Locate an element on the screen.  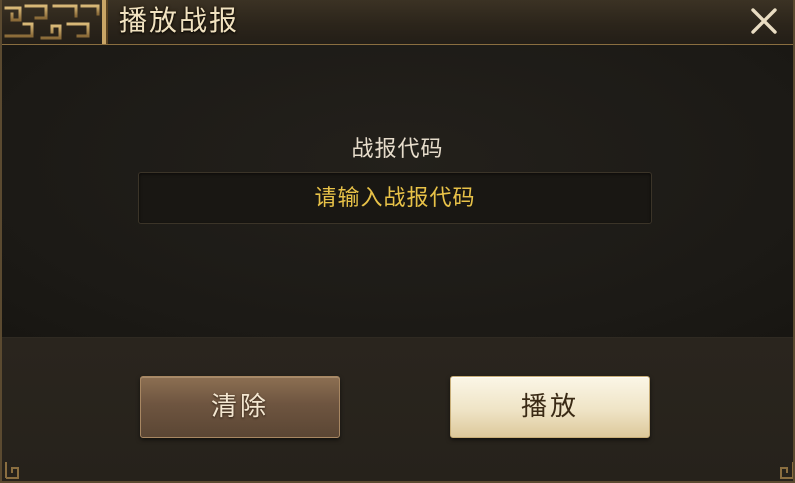
dialog-title: 播放战报 is located at coordinates (179, 20).